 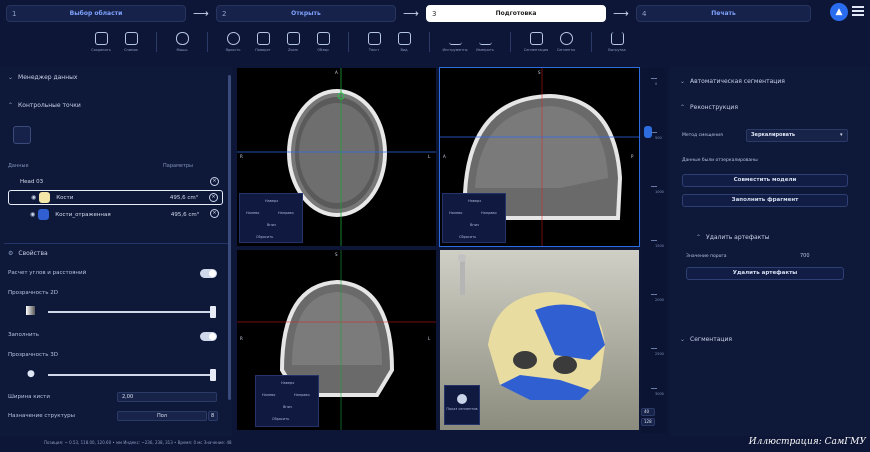 What do you see at coordinates (455, 39) in the screenshot?
I see `instruments-button: Инструменты` at bounding box center [455, 39].